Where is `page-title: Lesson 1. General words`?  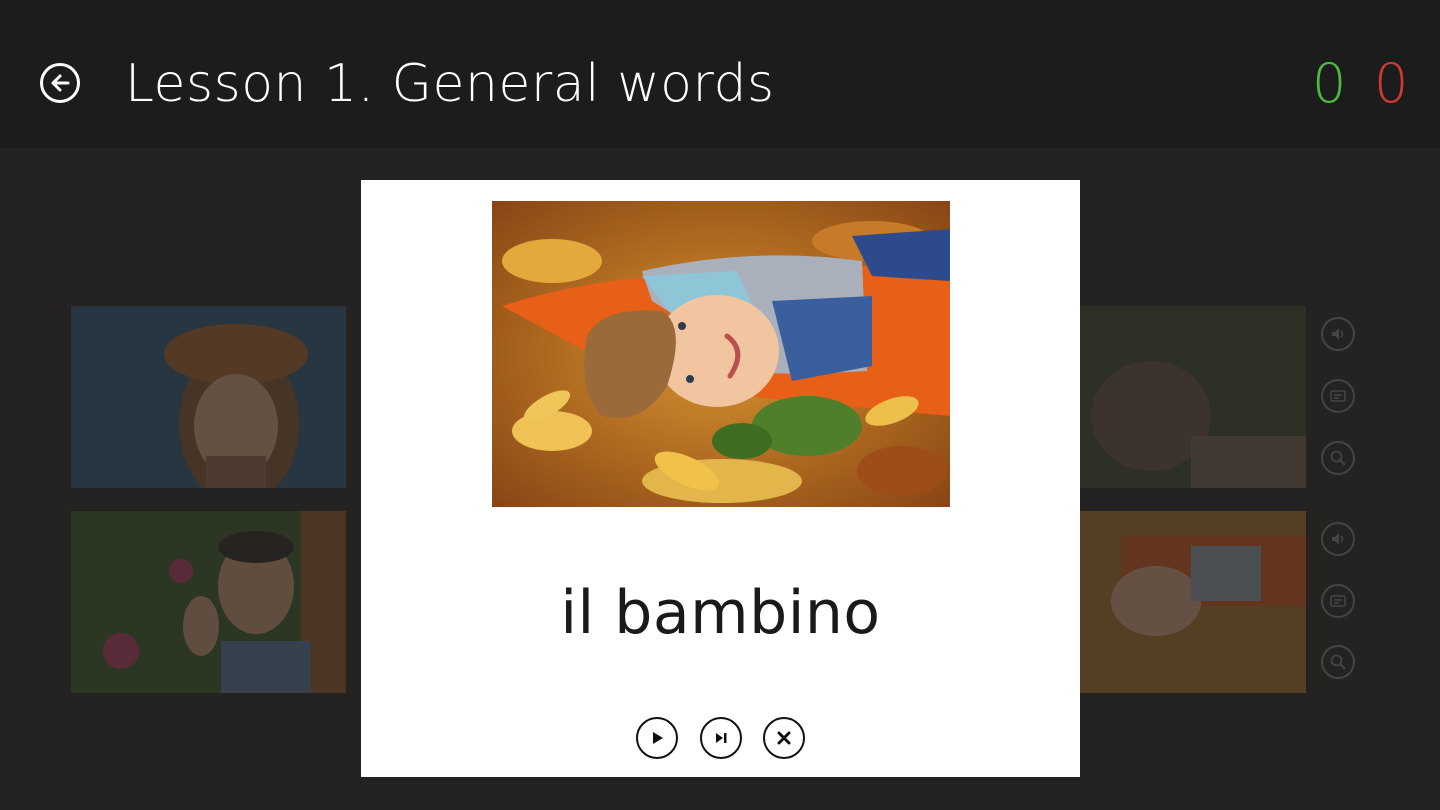
page-title: Lesson 1. General words is located at coordinates (450, 84).